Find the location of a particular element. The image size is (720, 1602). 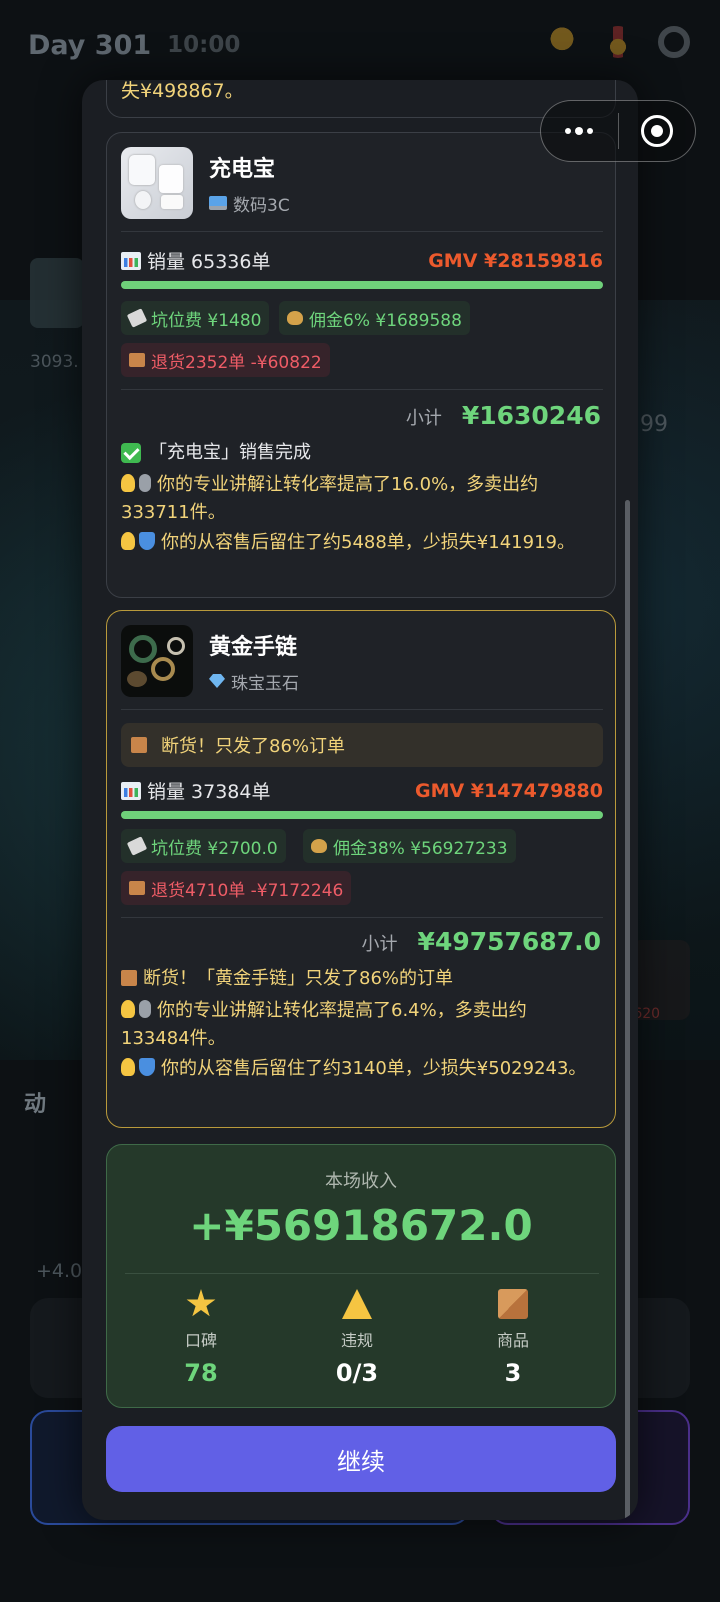

violation-stat: 违规 0/3 is located at coordinates (357, 1338).